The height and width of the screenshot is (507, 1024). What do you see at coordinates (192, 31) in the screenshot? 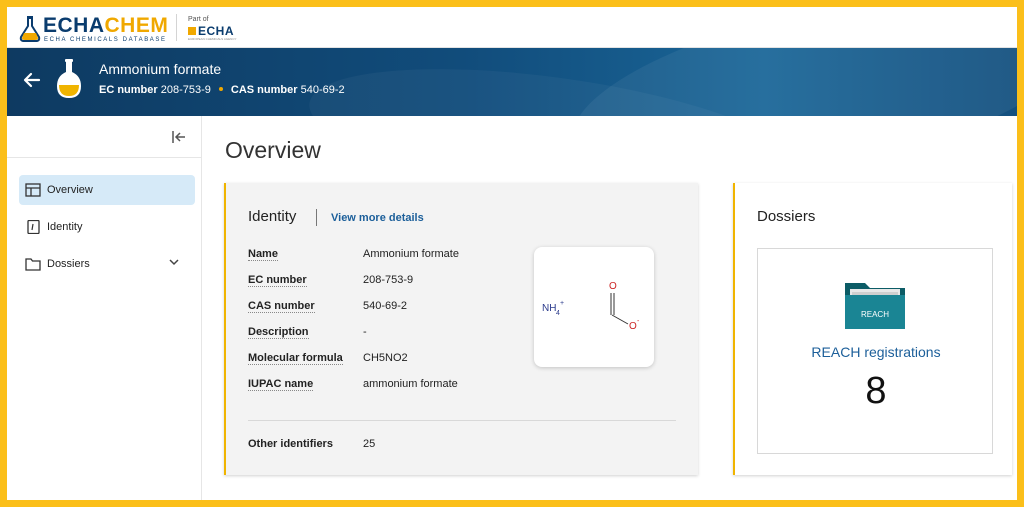
I see `echa-mark-icon` at bounding box center [192, 31].